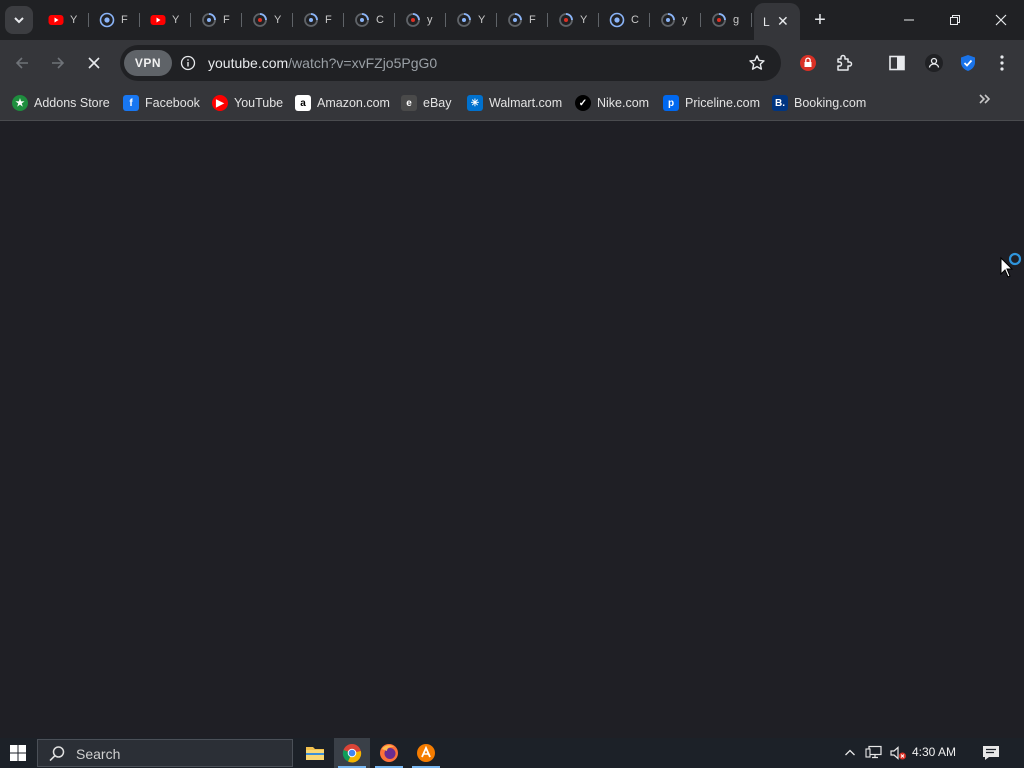  I want to click on more-bookmarks-button, so click(988, 102).